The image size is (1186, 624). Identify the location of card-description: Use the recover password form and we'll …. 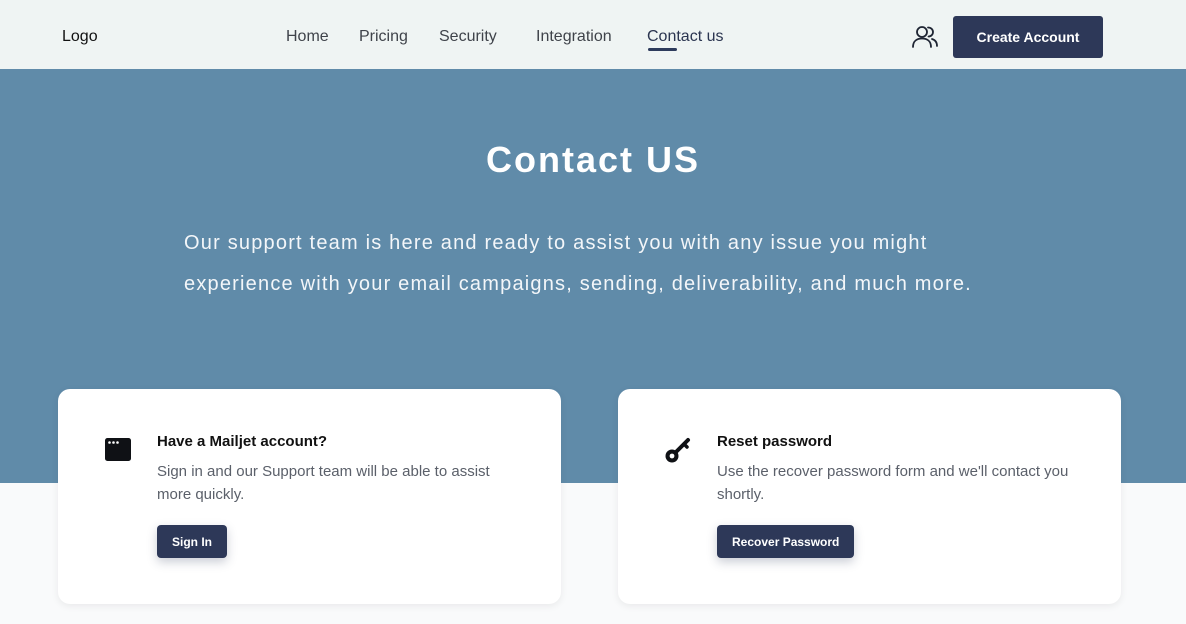
(893, 483).